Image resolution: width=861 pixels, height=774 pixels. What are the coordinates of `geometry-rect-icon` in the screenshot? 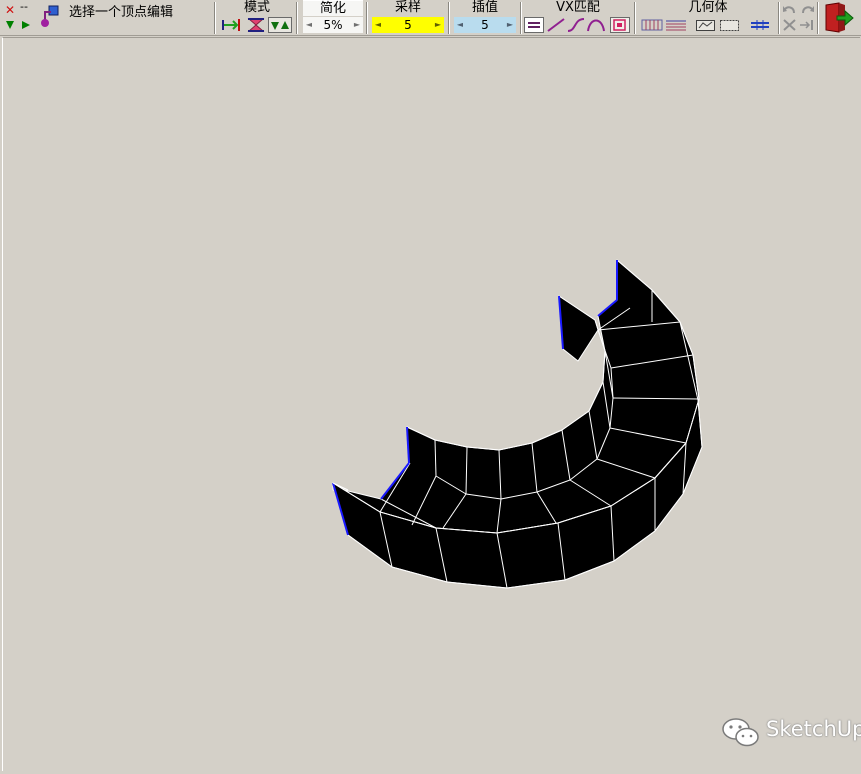 It's located at (706, 25).